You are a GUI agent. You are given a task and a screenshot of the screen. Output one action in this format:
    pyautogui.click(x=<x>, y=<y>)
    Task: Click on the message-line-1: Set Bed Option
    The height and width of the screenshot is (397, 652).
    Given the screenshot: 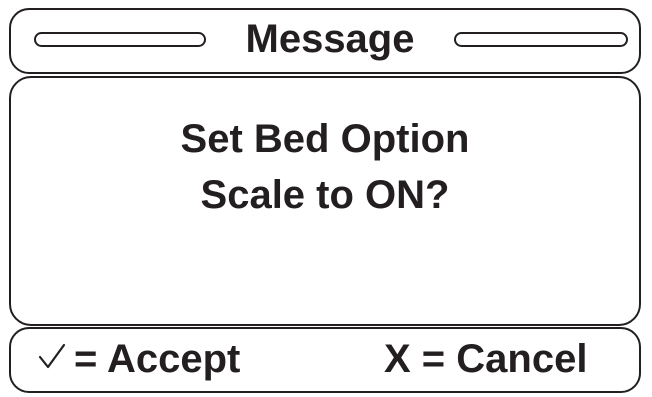 What is the action you would take?
    pyautogui.click(x=325, y=139)
    